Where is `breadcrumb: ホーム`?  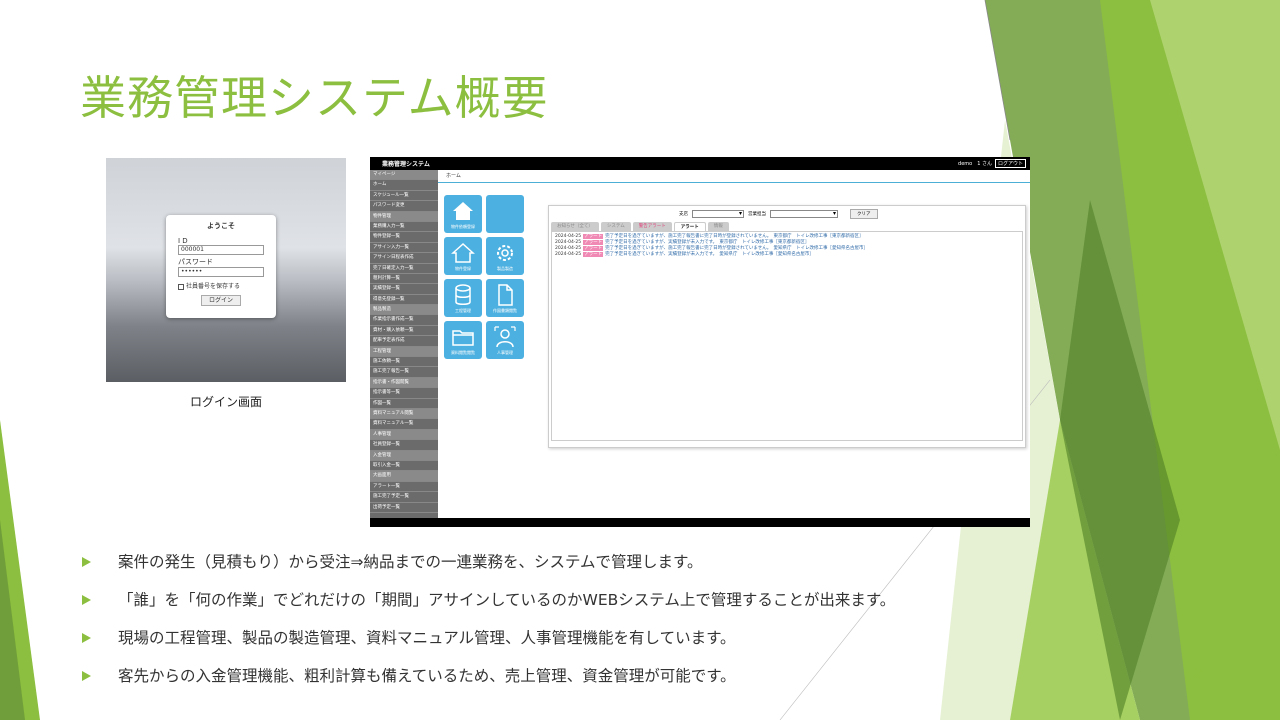 breadcrumb: ホーム is located at coordinates (734, 176).